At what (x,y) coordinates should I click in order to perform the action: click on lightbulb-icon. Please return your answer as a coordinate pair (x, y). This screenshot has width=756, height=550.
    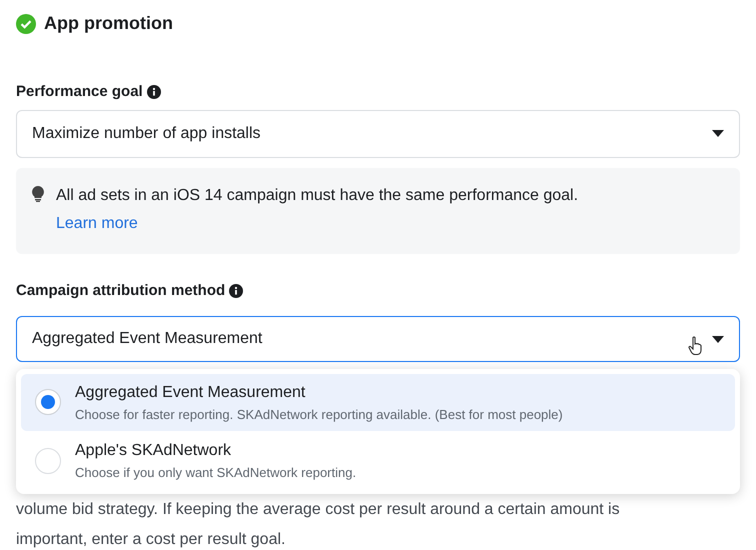
    Looking at the image, I should click on (38, 194).